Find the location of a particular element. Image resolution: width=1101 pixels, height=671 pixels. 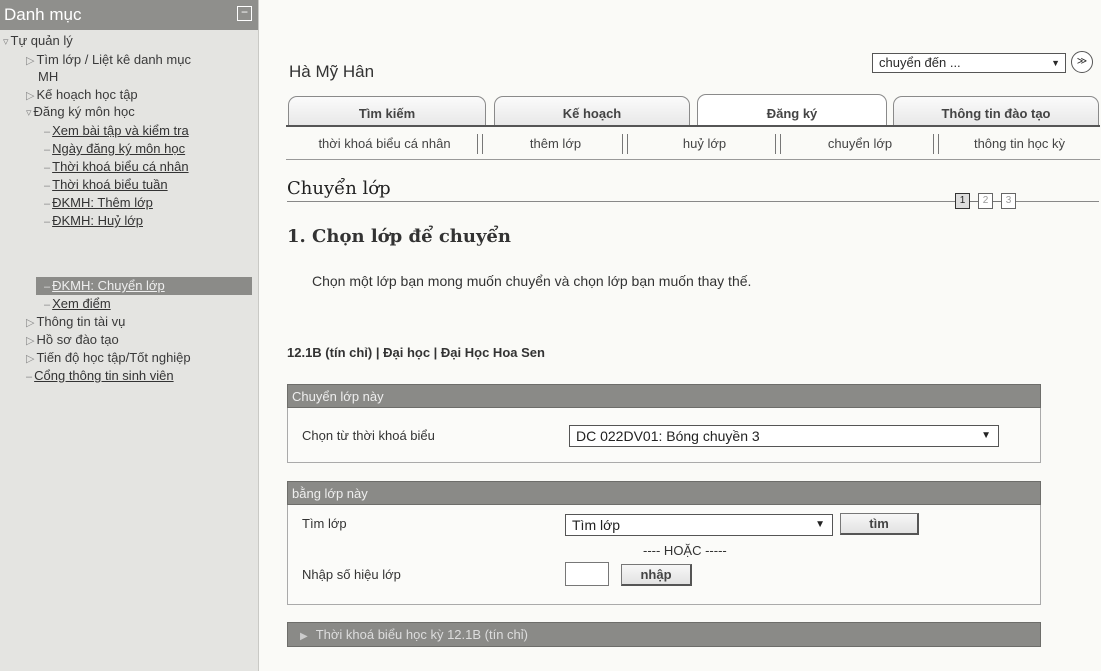

tree-item-finance: ▷ Thông tin tài vụ is located at coordinates (75, 322).